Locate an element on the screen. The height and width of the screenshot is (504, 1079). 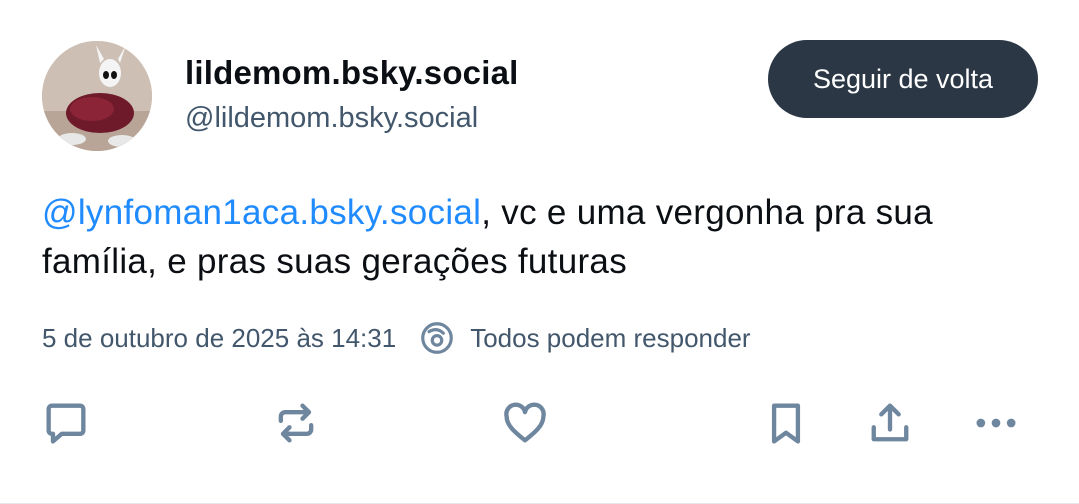
avatar is located at coordinates (97, 96).